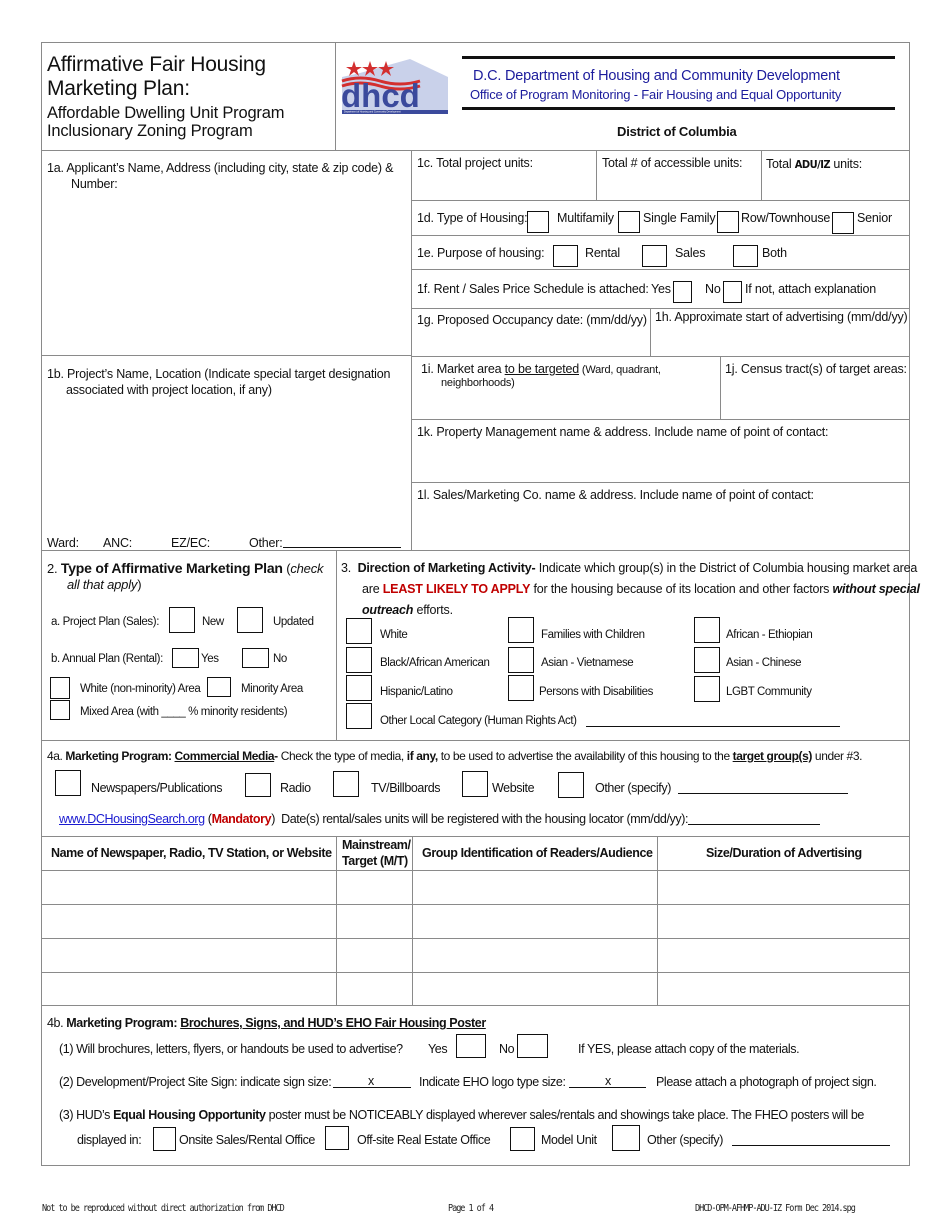 This screenshot has width=950, height=1230. Describe the element at coordinates (713, 726) in the screenshot. I see `group-other-field` at that location.